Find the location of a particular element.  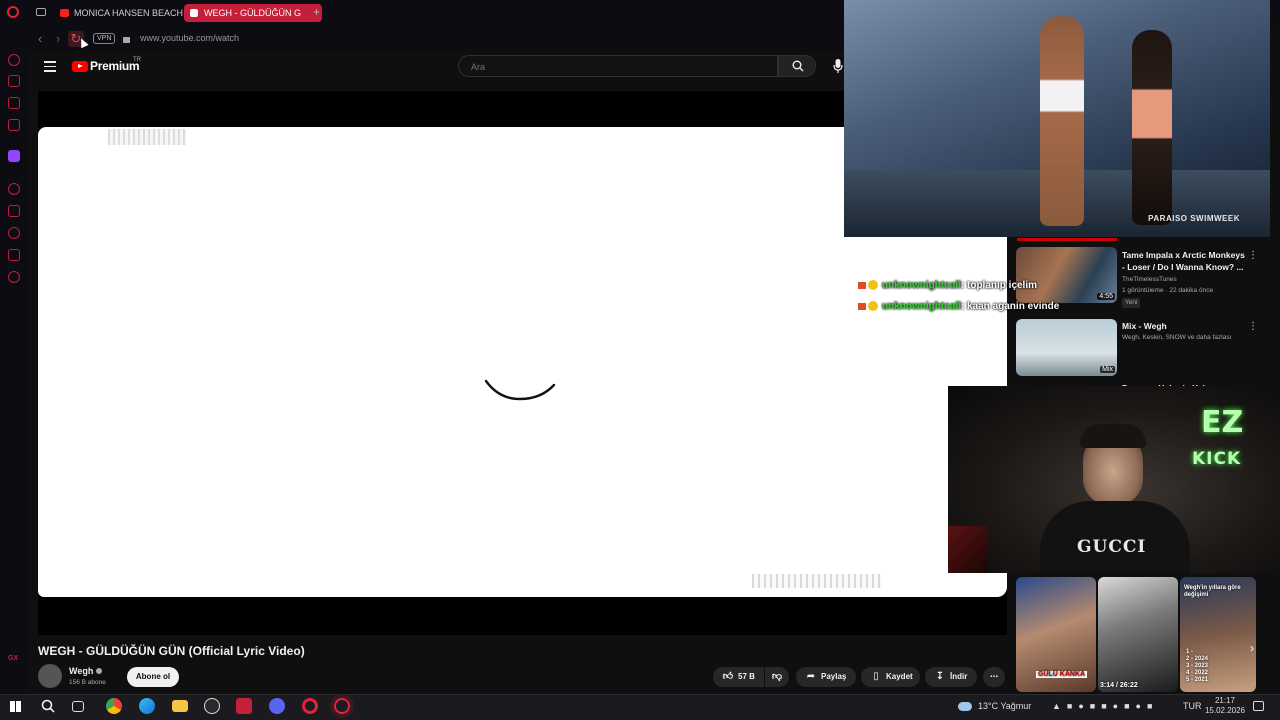

tab-switcher-icon is located at coordinates (41, 12).